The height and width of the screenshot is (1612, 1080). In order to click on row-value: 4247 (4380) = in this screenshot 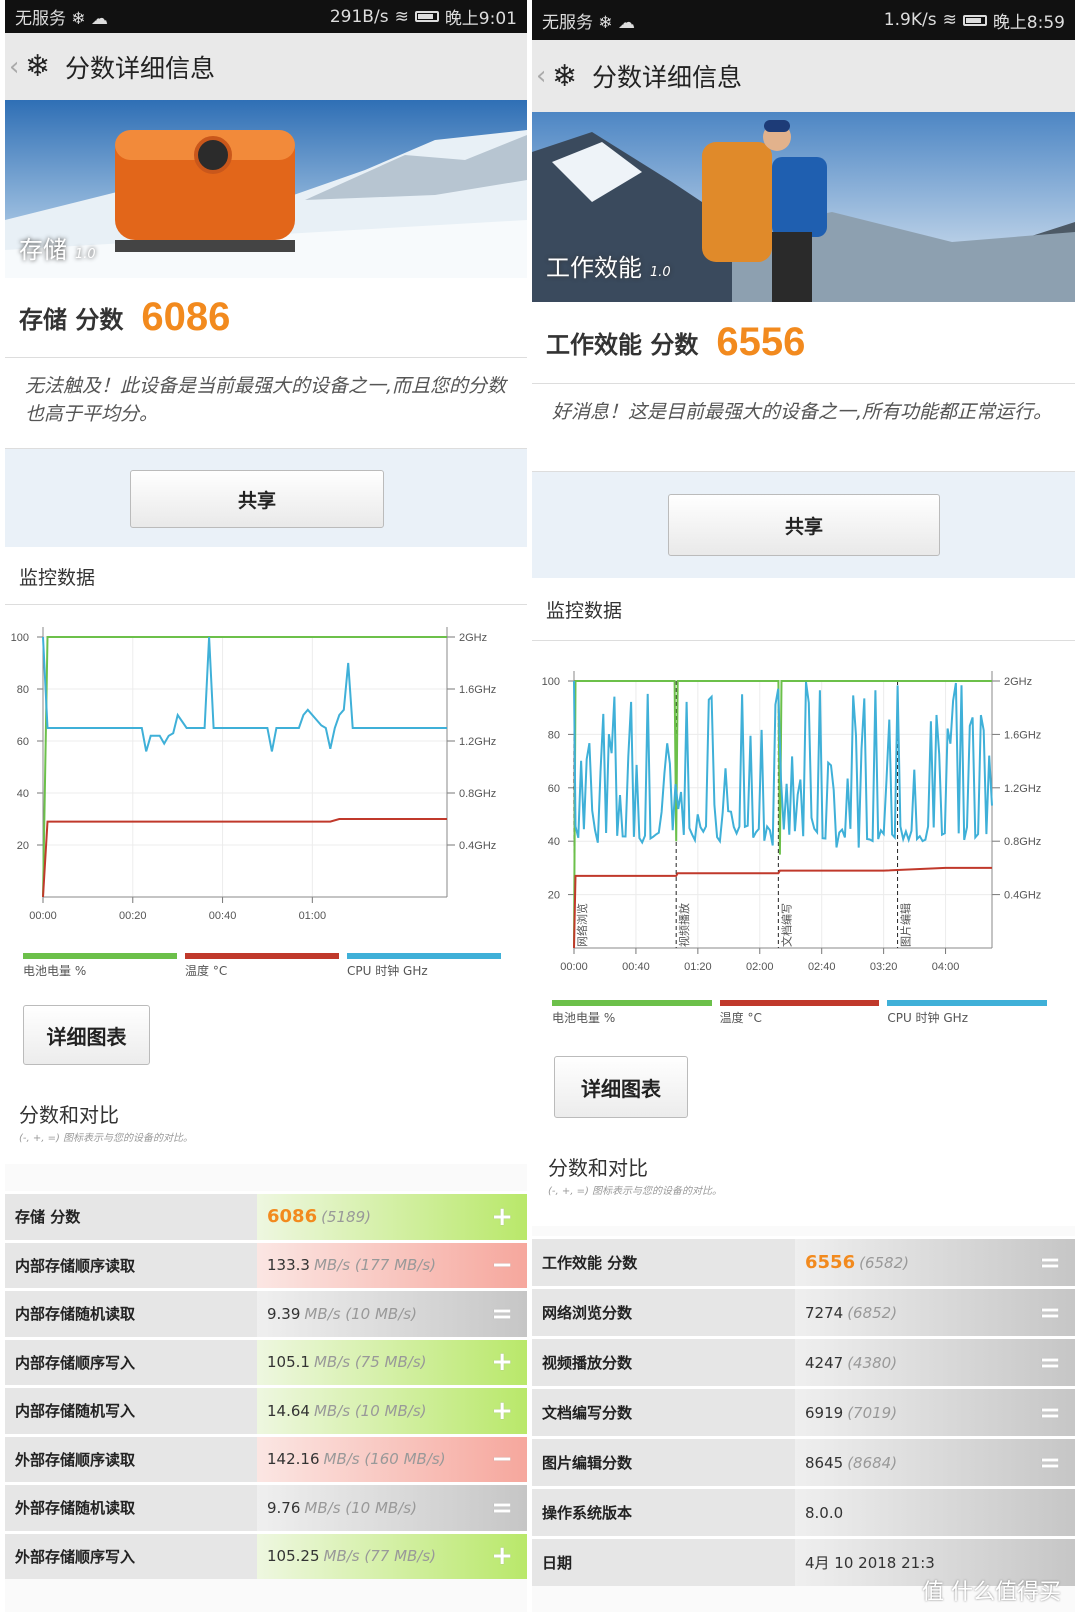, I will do `click(935, 1362)`.